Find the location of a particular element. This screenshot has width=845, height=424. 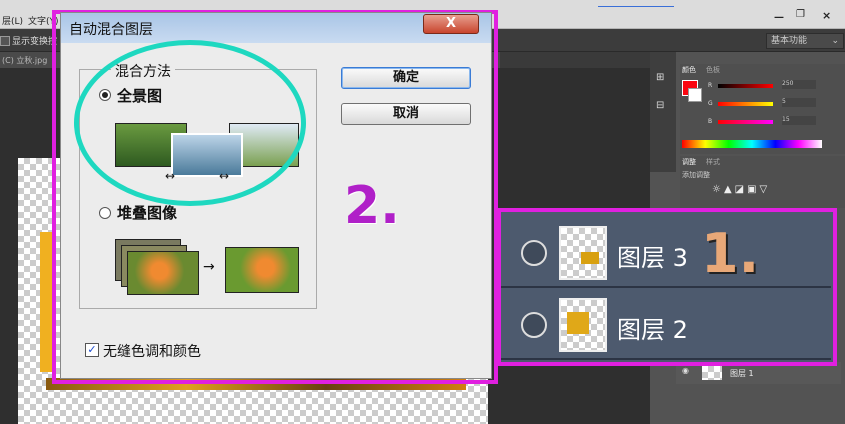

show-transform-checkbox is located at coordinates (5, 41).